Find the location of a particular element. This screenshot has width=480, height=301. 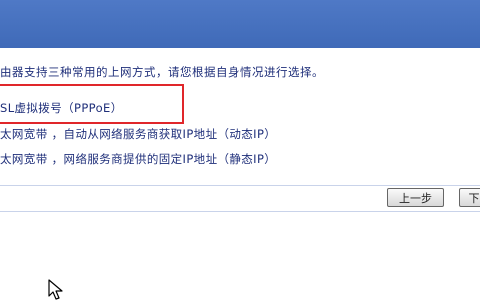

option-dynamic-ip-label: 太网宽带 ，自动从网络服务商获取IP地址（动态IP） is located at coordinates (138, 134).